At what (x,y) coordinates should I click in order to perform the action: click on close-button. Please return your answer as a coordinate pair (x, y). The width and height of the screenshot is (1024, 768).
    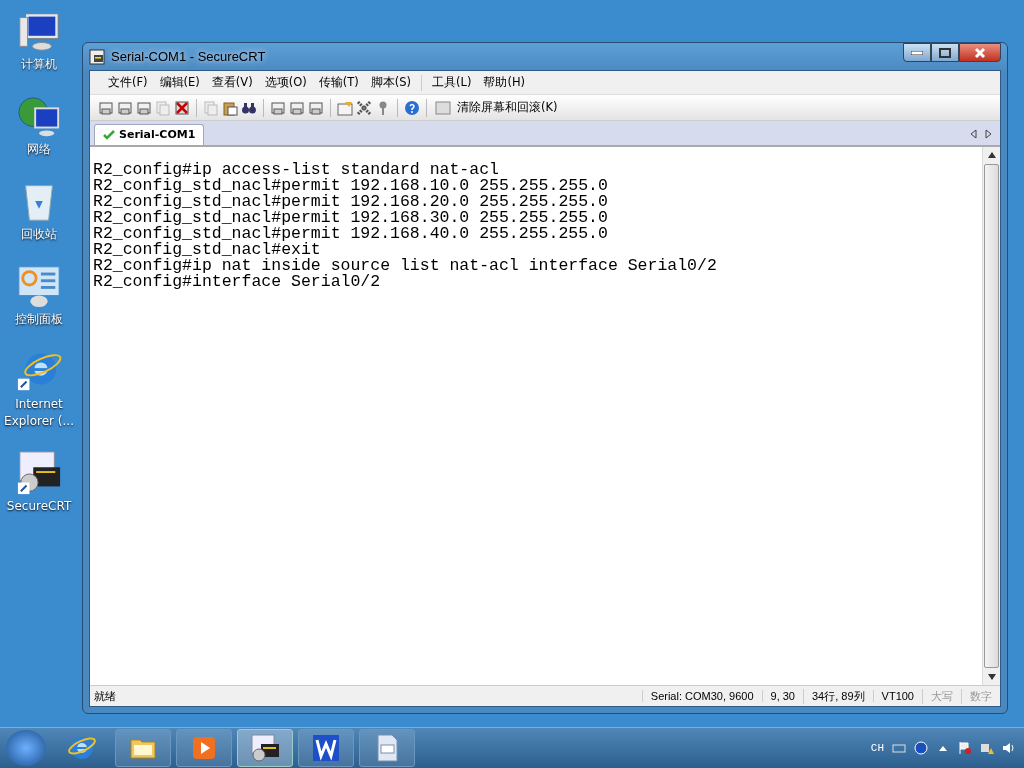
    Looking at the image, I should click on (980, 52).